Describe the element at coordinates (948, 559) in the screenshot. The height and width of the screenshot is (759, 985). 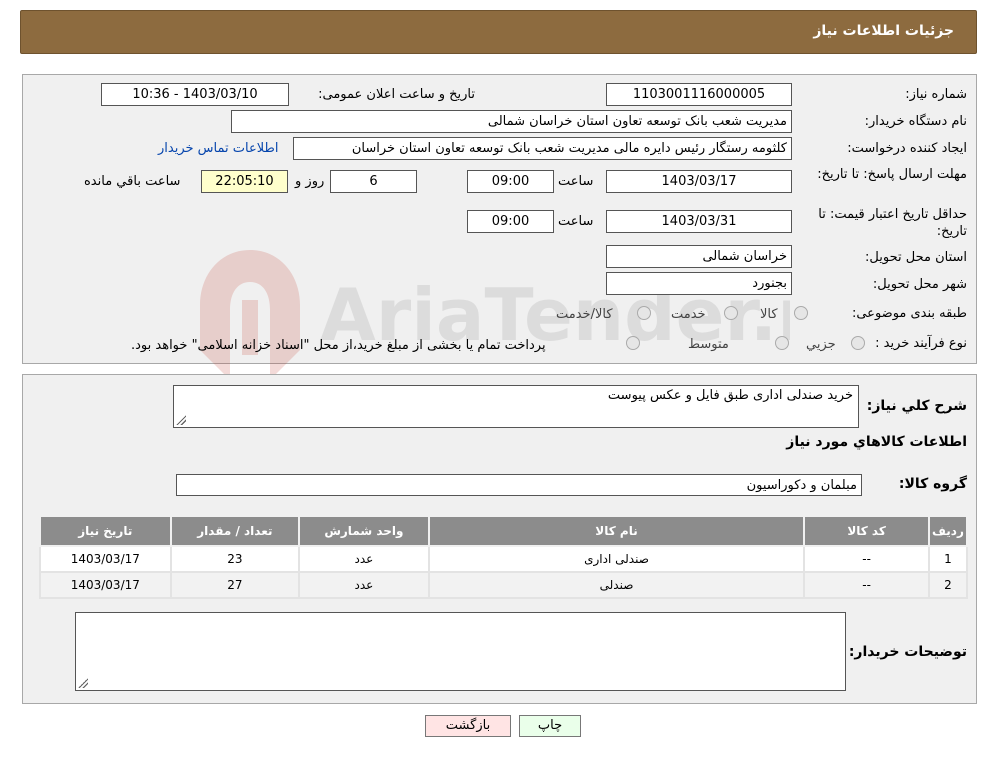
I see `cell-row-number: 1` at that location.